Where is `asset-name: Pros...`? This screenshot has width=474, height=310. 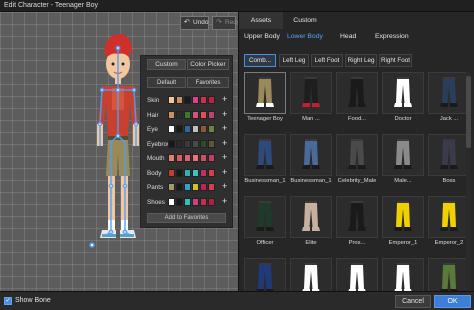 asset-name: Pros... is located at coordinates (357, 243).